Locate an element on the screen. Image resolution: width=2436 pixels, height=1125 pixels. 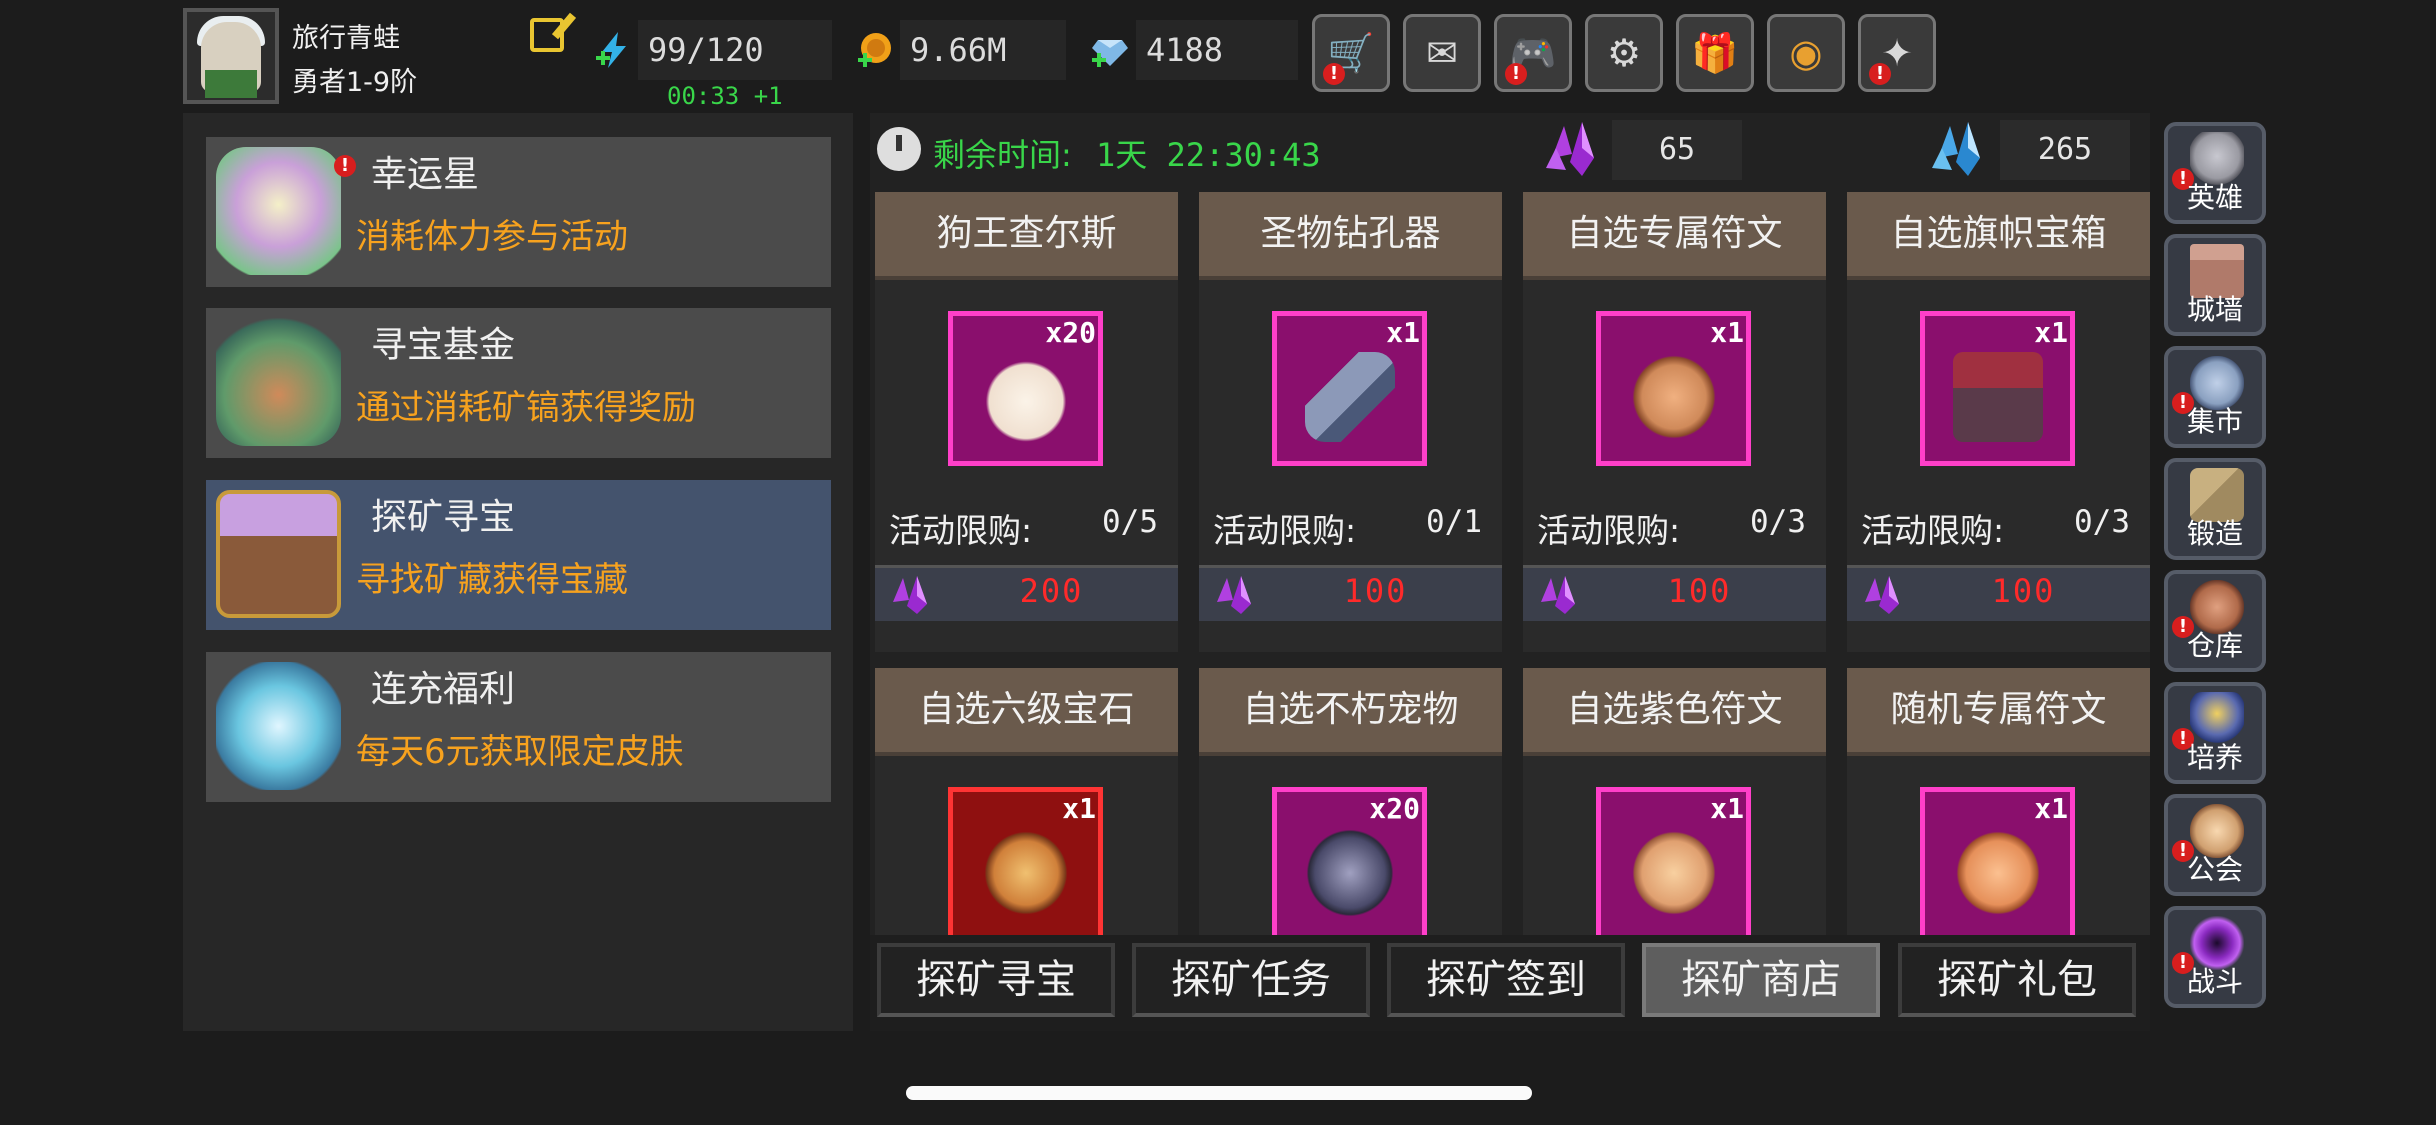
side-warehouse-button: ! 仓库 is located at coordinates (2215, 621).